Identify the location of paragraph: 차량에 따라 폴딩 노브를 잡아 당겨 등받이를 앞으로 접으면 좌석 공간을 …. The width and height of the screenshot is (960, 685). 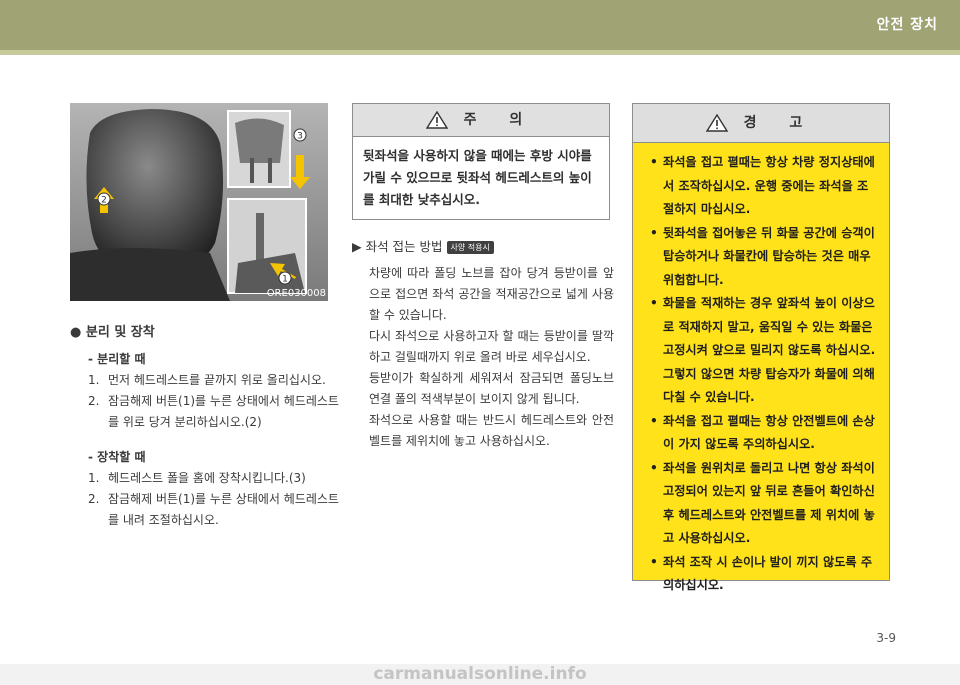
(491, 294).